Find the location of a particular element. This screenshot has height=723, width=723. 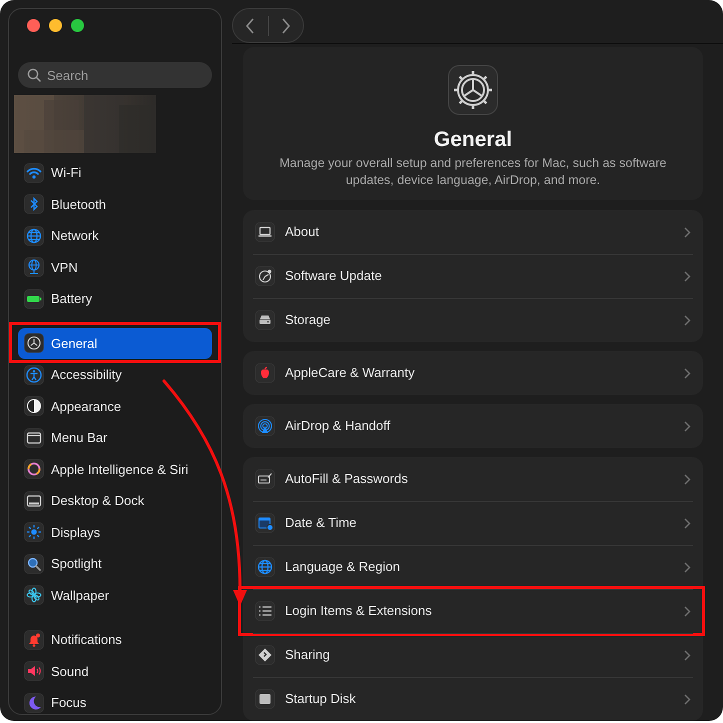

apple-icon is located at coordinates (265, 373).